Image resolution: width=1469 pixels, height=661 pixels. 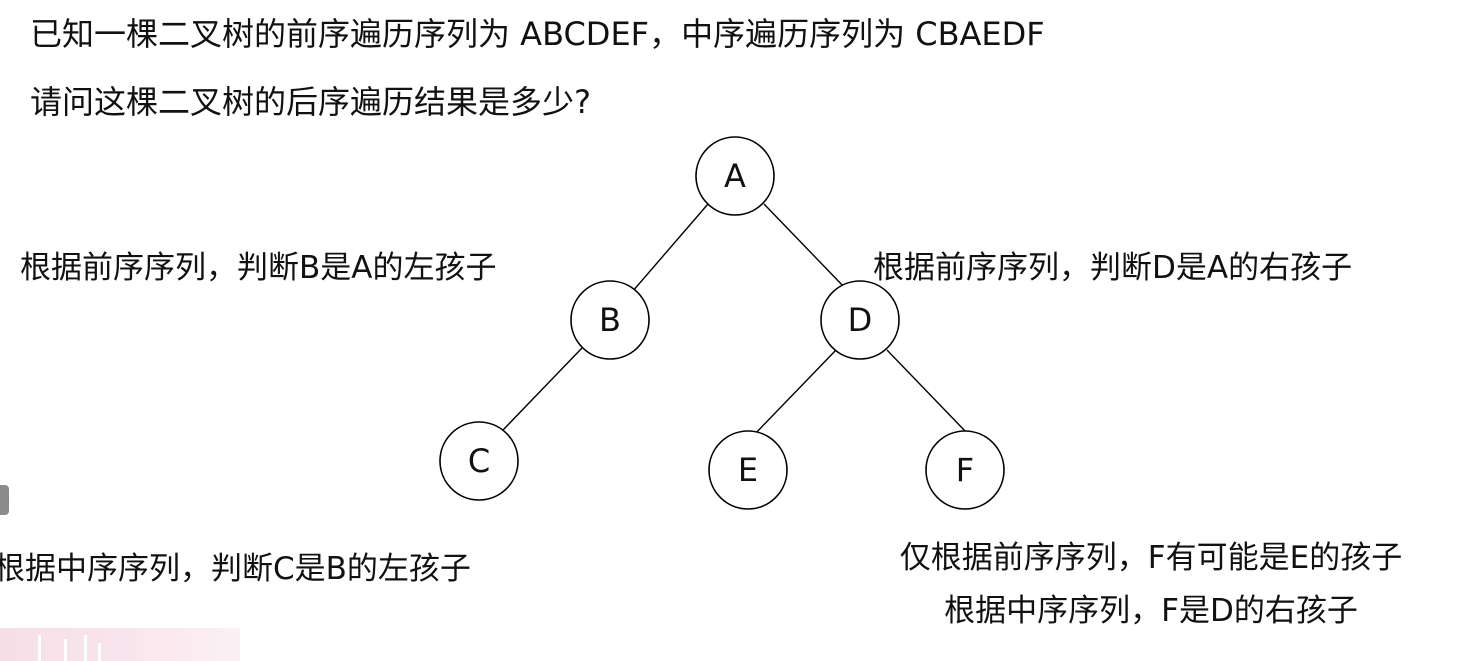 What do you see at coordinates (4, 500) in the screenshot?
I see `side-handle` at bounding box center [4, 500].